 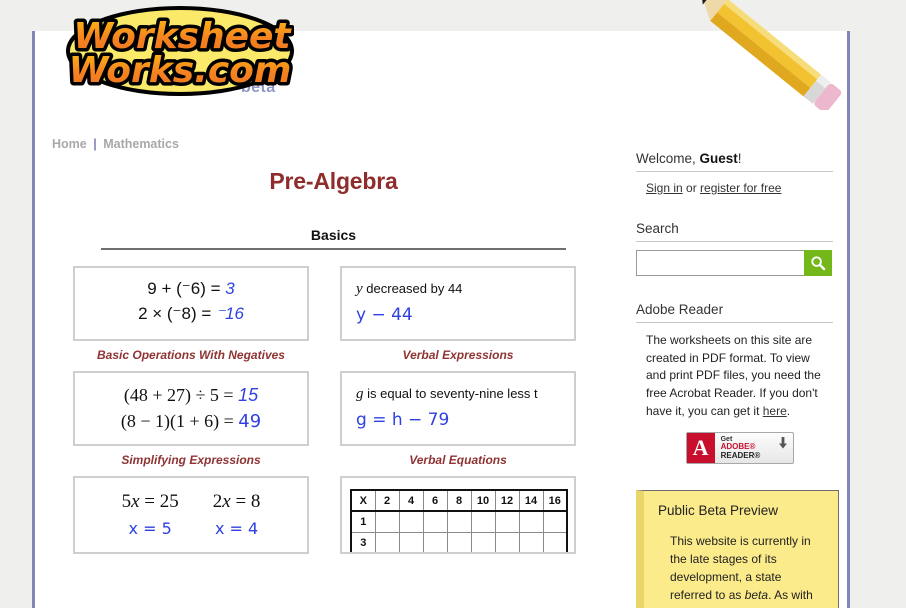 I want to click on worksheet-line-2: (8 − 1)(1 + 6) = 49, so click(x=191, y=421).